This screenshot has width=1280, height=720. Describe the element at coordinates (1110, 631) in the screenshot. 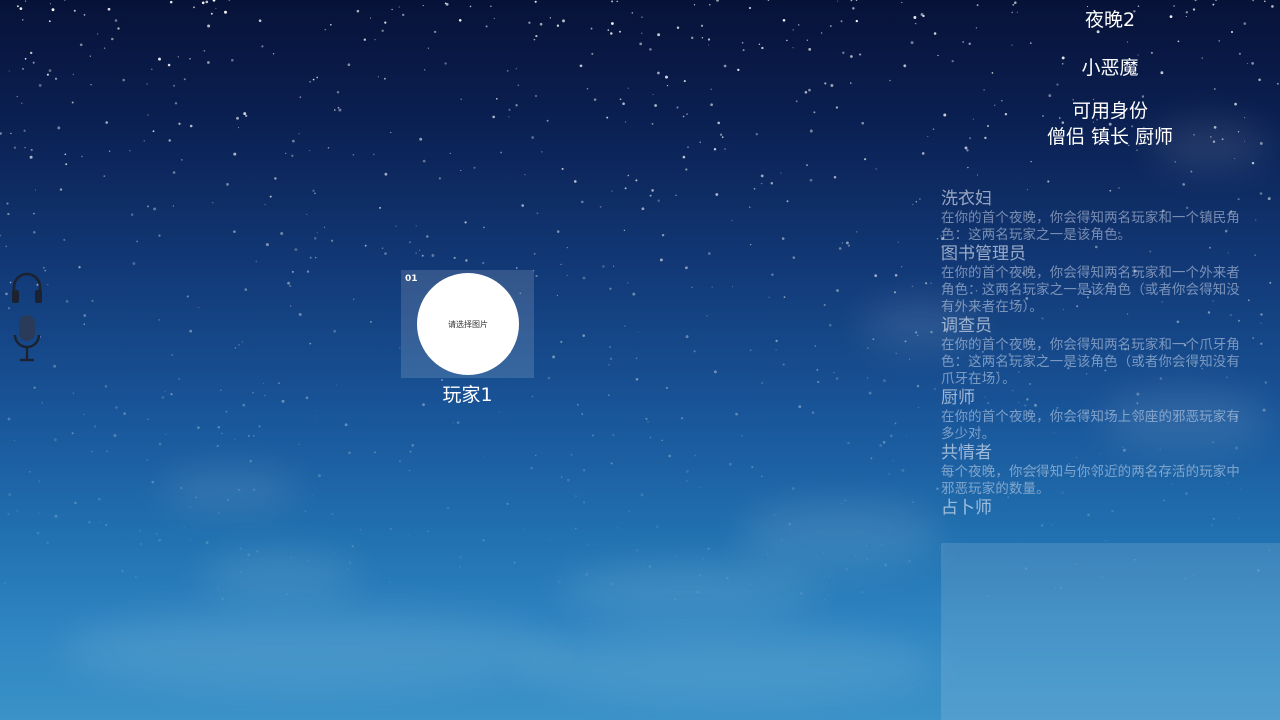

I see `bottom-panel` at that location.